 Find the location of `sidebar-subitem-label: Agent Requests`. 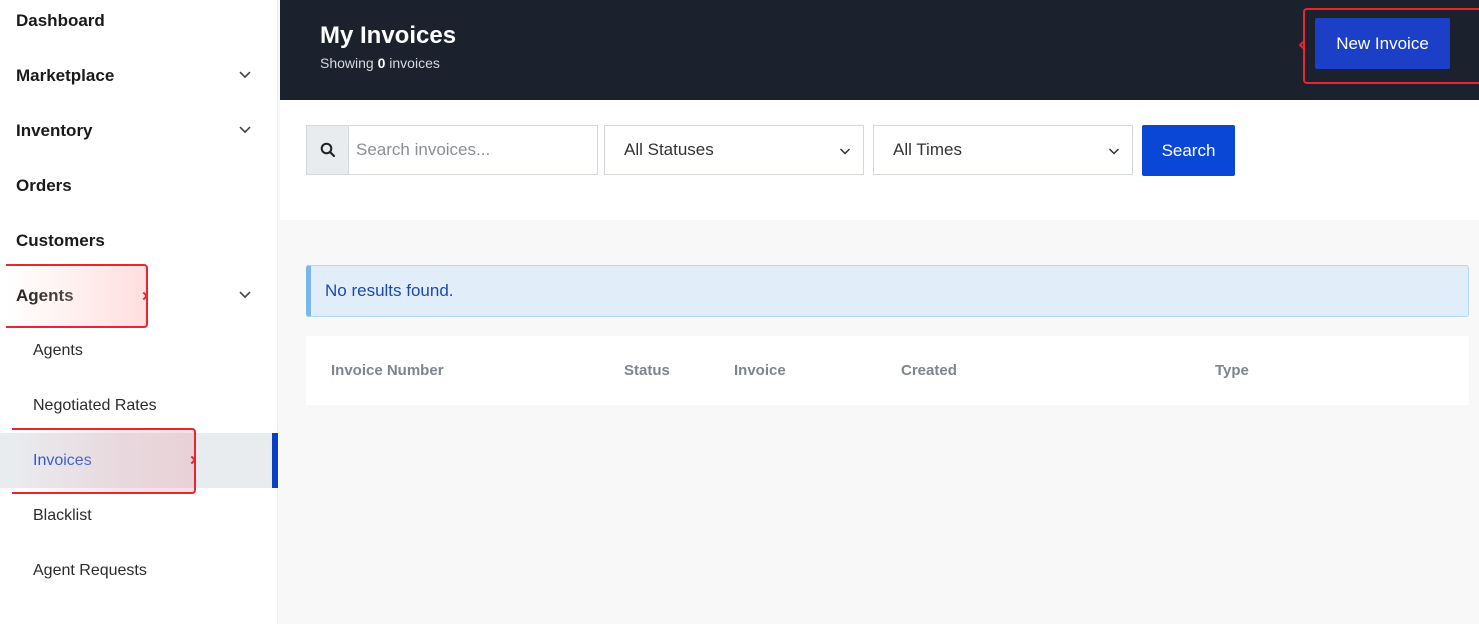

sidebar-subitem-label: Agent Requests is located at coordinates (90, 570).